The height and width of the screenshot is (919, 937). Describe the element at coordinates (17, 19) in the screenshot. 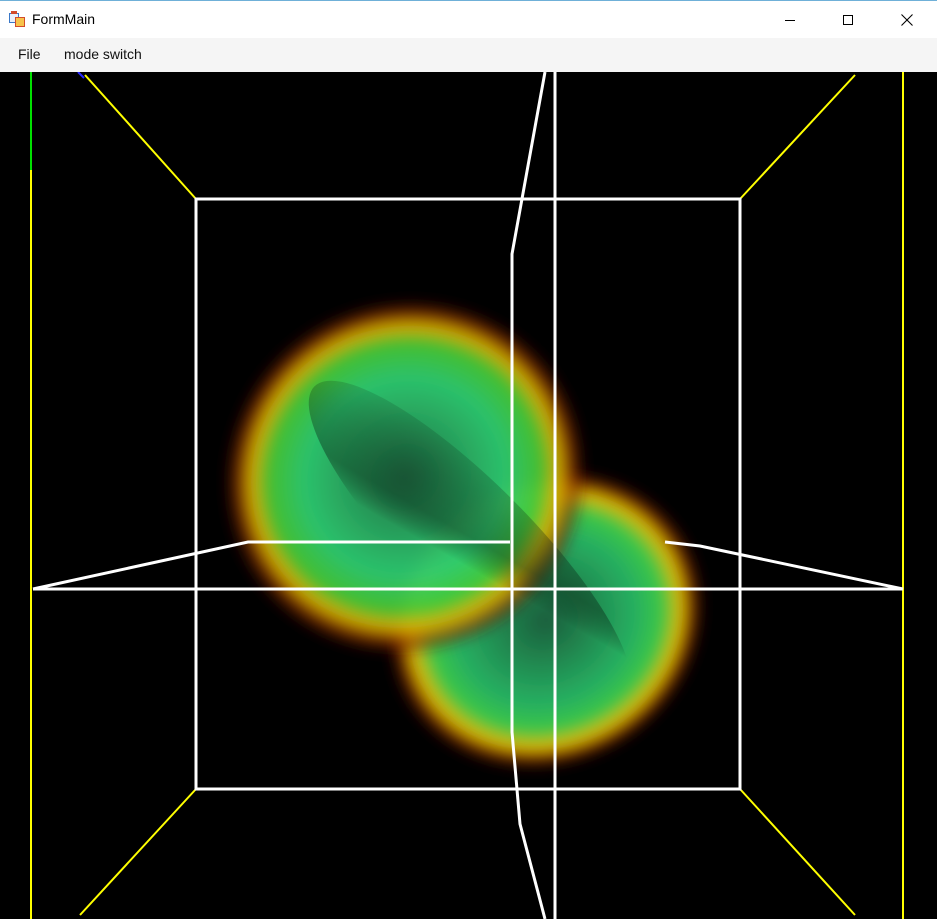

I see `app-form-icon` at that location.